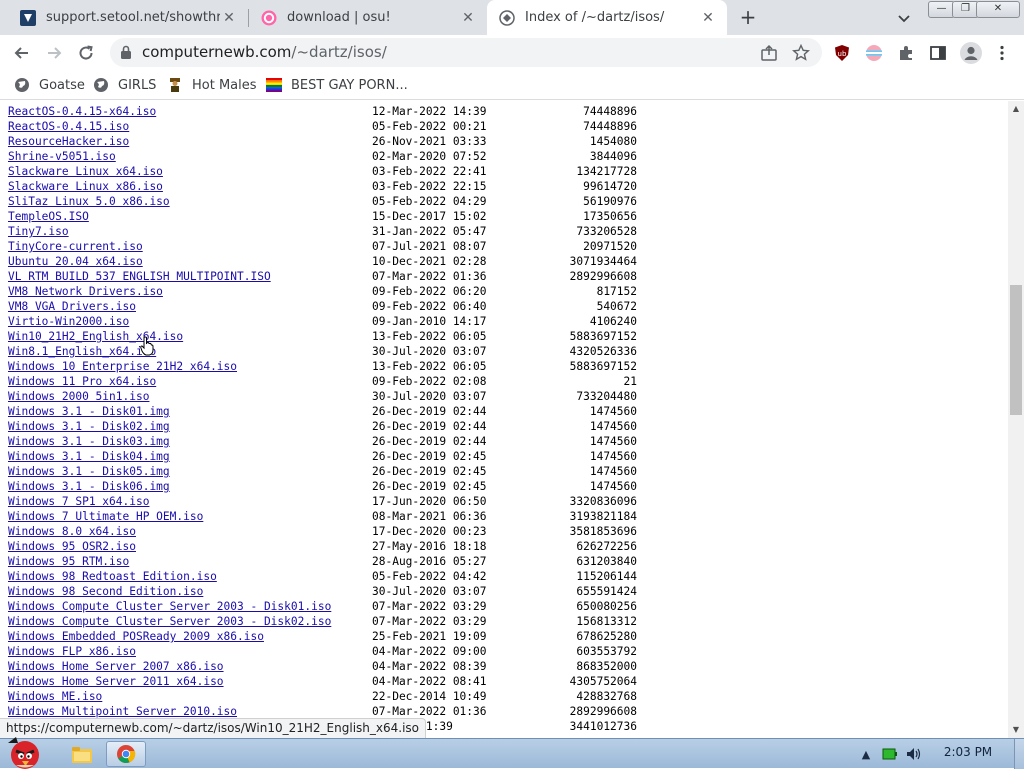 This screenshot has width=1024, height=773. Describe the element at coordinates (75, 261) in the screenshot. I see `file-link: Ubuntu 20.04 x64.iso` at that location.